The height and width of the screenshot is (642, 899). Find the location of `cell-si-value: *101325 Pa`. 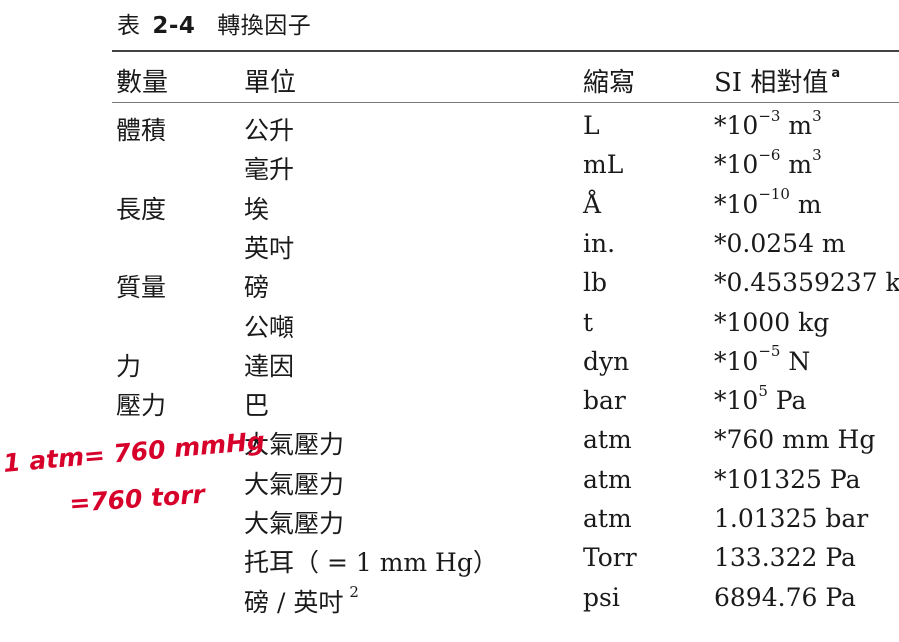

cell-si-value: *101325 Pa is located at coordinates (787, 479).